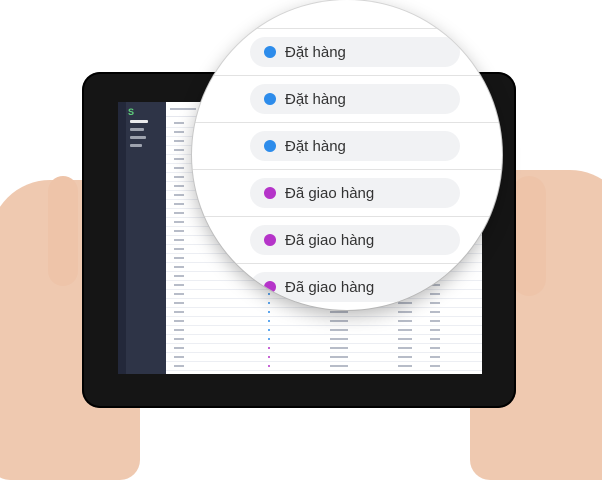 The image size is (602, 492). What do you see at coordinates (122, 238) in the screenshot?
I see `icon-rail` at bounding box center [122, 238].